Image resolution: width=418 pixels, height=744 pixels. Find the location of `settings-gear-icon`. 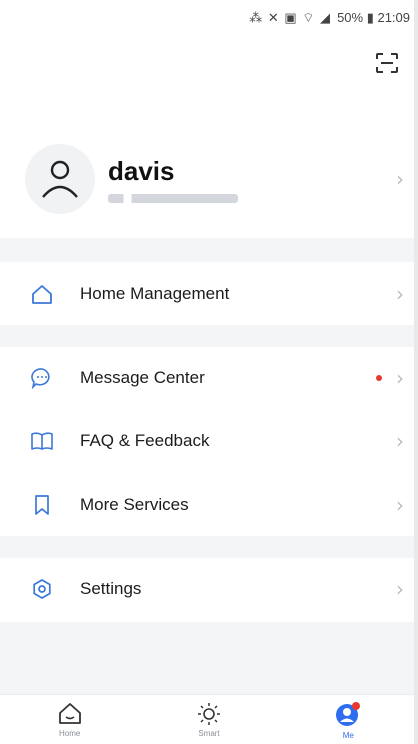

settings-gear-icon is located at coordinates (42, 589).